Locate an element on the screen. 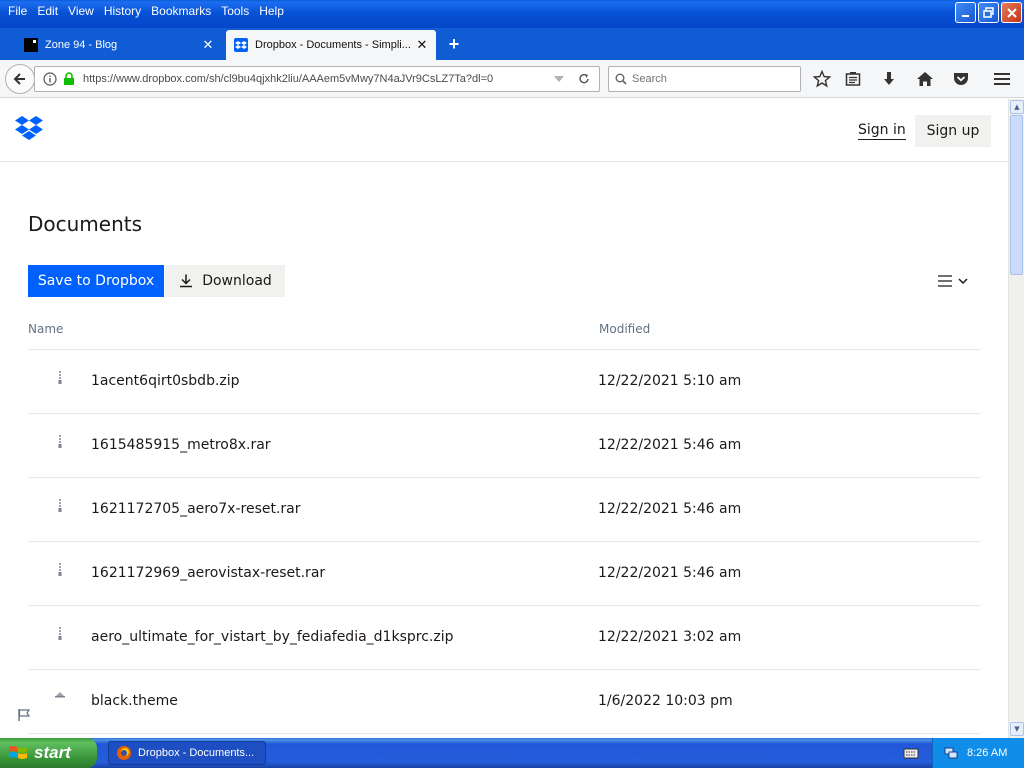  sign-up-button: Sign up is located at coordinates (953, 131).